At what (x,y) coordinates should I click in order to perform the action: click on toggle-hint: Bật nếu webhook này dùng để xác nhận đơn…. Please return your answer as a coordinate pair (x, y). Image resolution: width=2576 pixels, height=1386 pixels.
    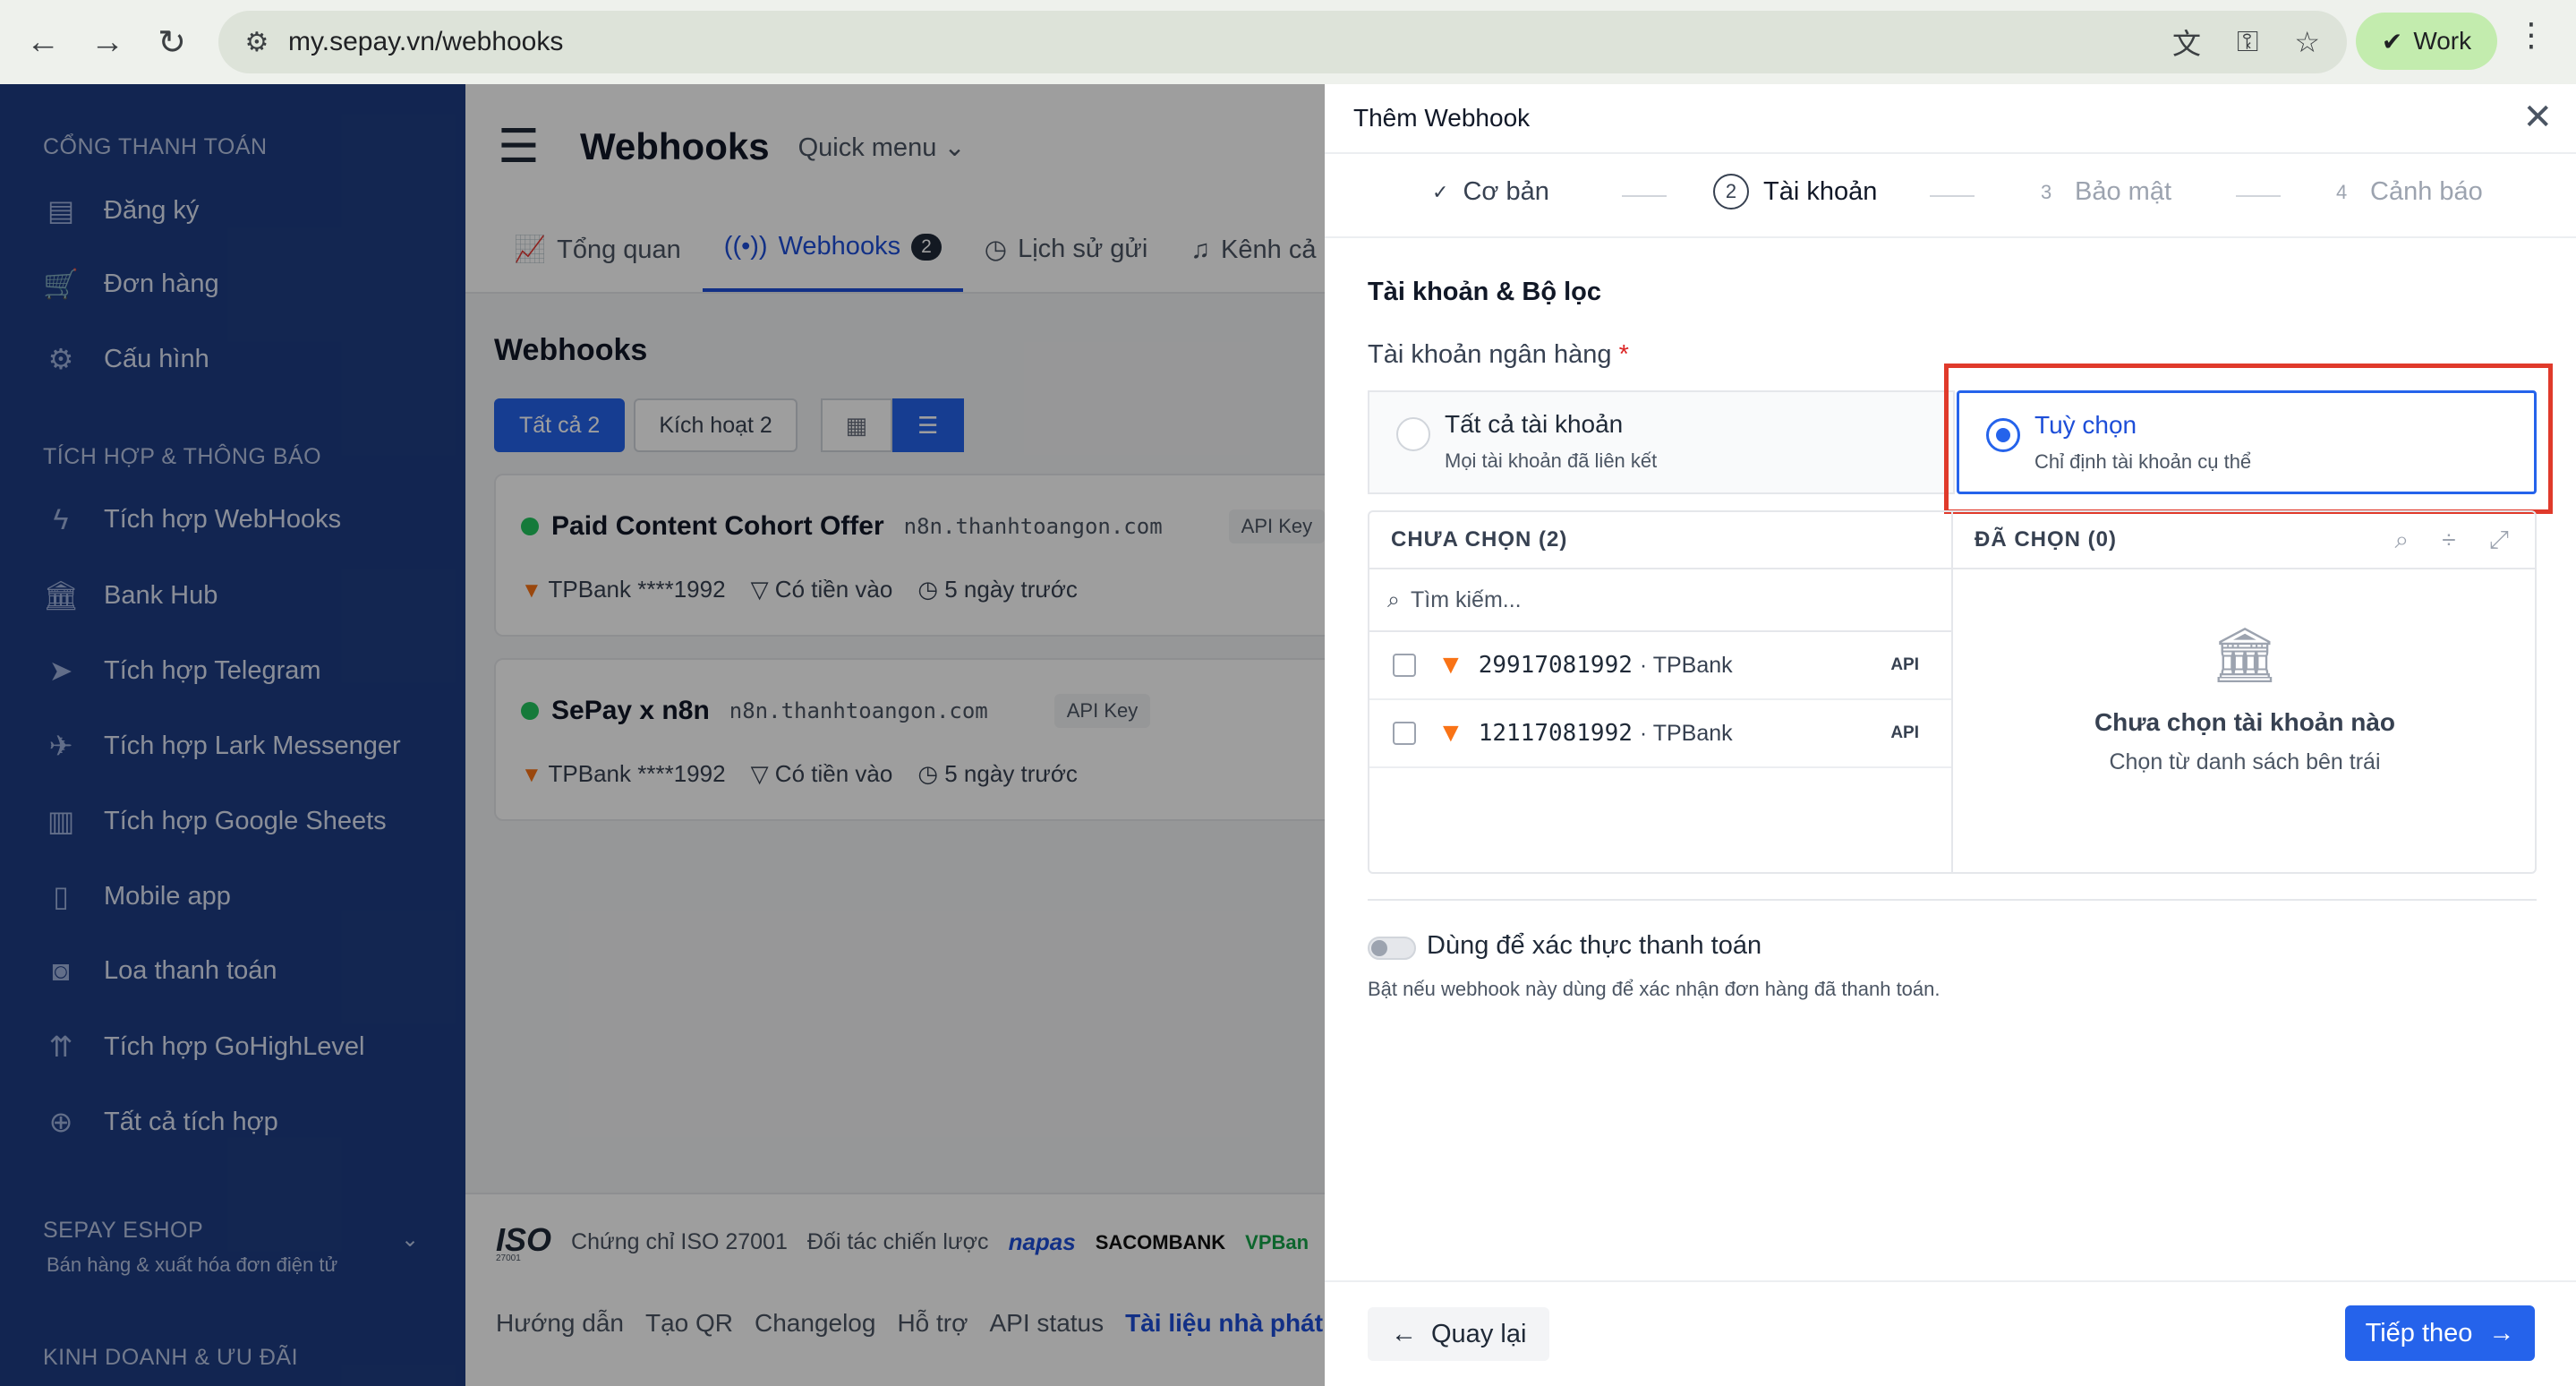
    Looking at the image, I should click on (1654, 989).